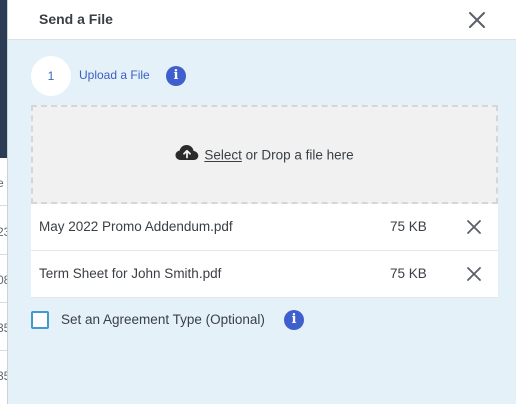 This screenshot has width=516, height=404. I want to click on background-text-fragment: 23, so click(3, 232).